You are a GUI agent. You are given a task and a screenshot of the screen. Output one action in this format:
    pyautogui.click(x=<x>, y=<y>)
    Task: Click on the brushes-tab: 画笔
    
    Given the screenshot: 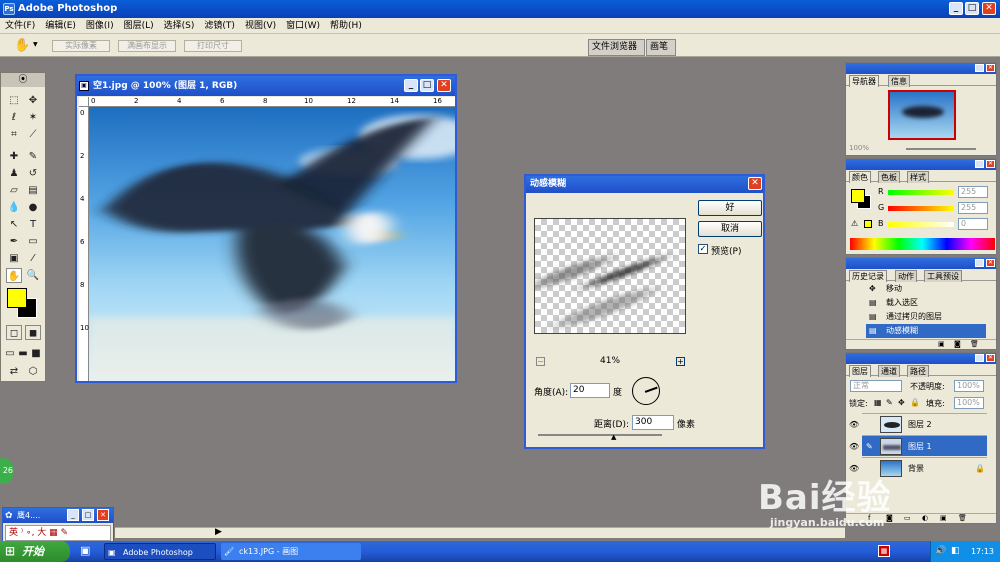 What is the action you would take?
    pyautogui.click(x=661, y=47)
    